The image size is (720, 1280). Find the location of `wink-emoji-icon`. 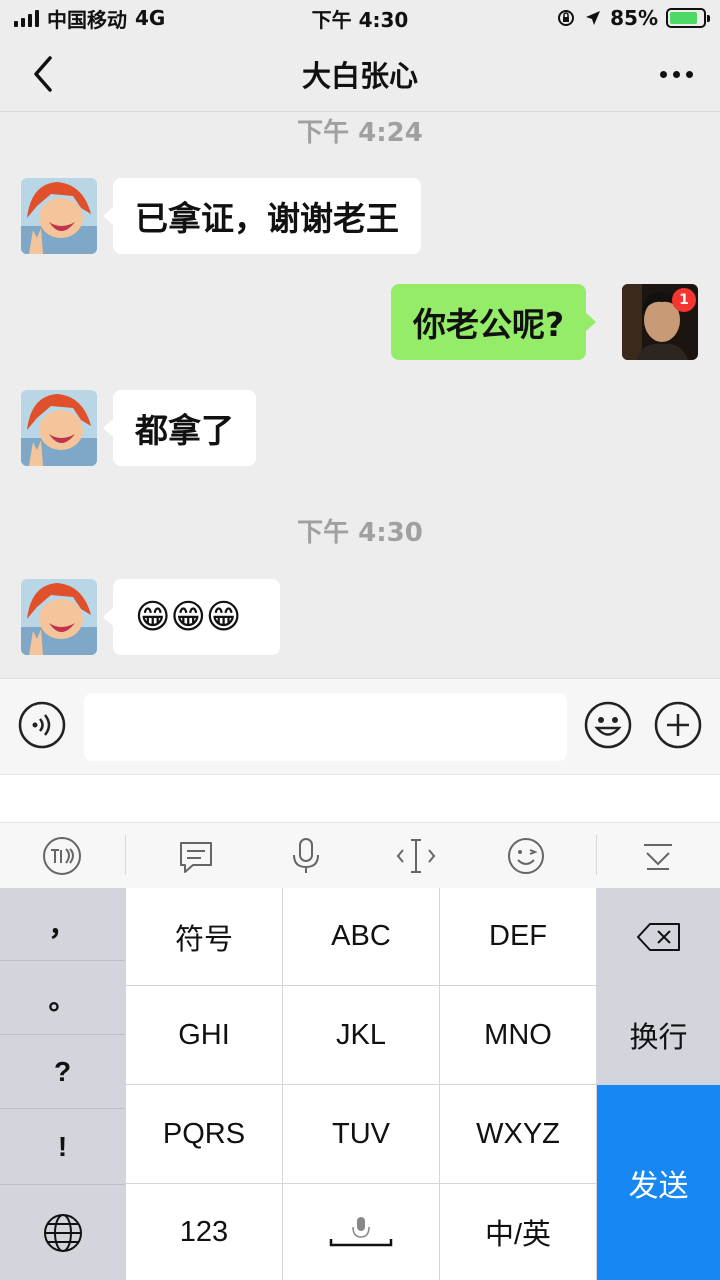

wink-emoji-icon is located at coordinates (526, 856).